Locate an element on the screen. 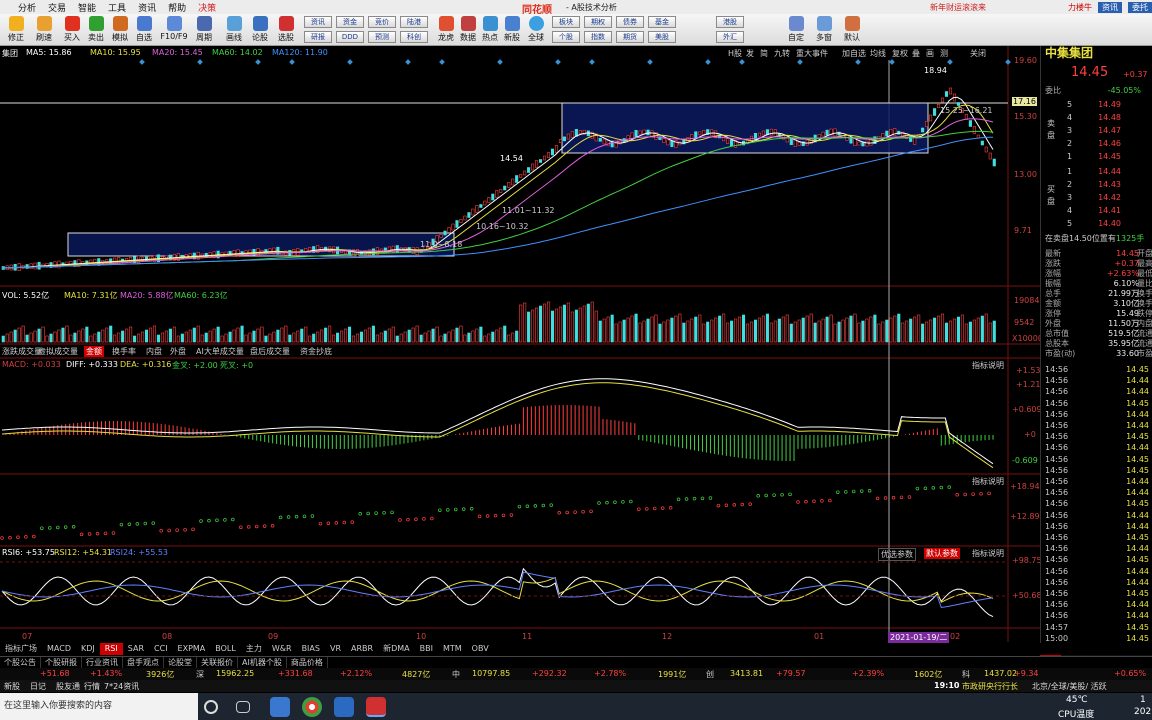 The height and width of the screenshot is (720, 1152). global-button: 全球 is located at coordinates (536, 30).